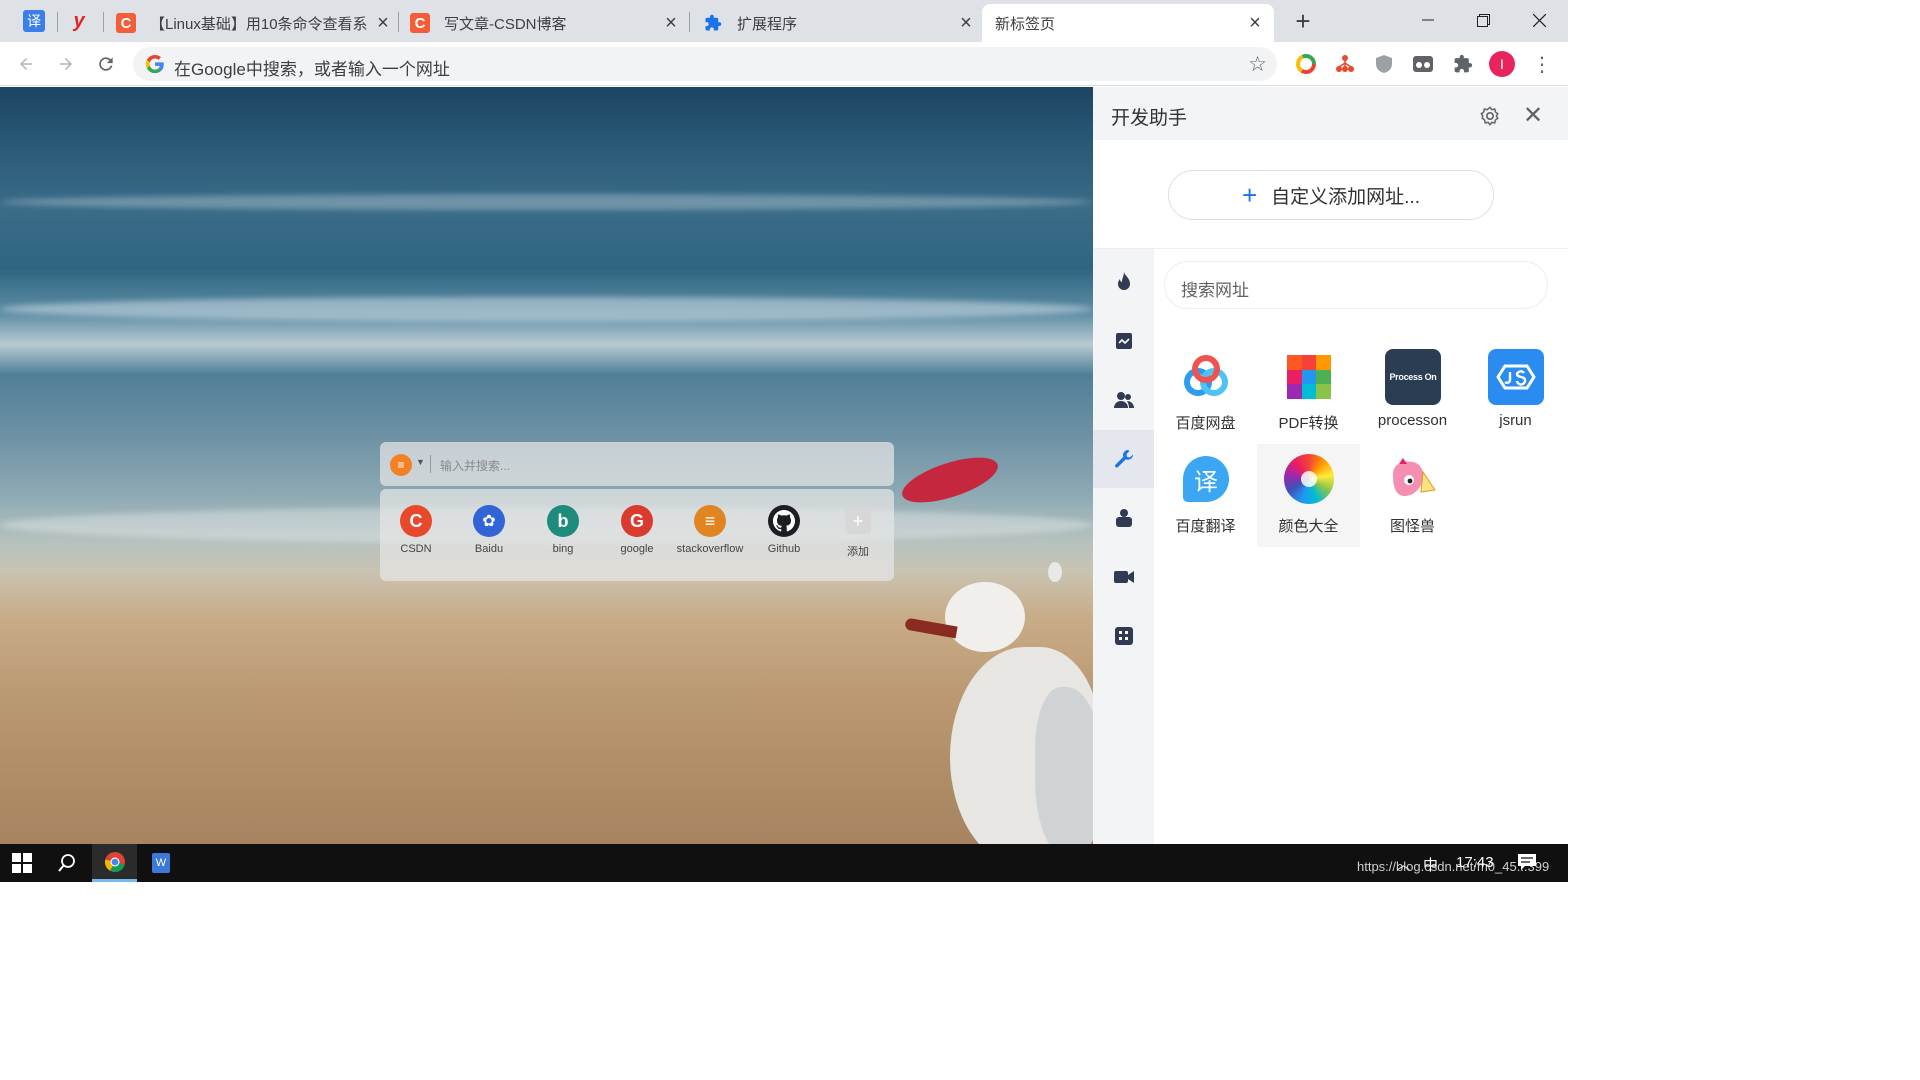 The image size is (1920, 1080). I want to click on quick-link-google: G google, so click(637, 530).